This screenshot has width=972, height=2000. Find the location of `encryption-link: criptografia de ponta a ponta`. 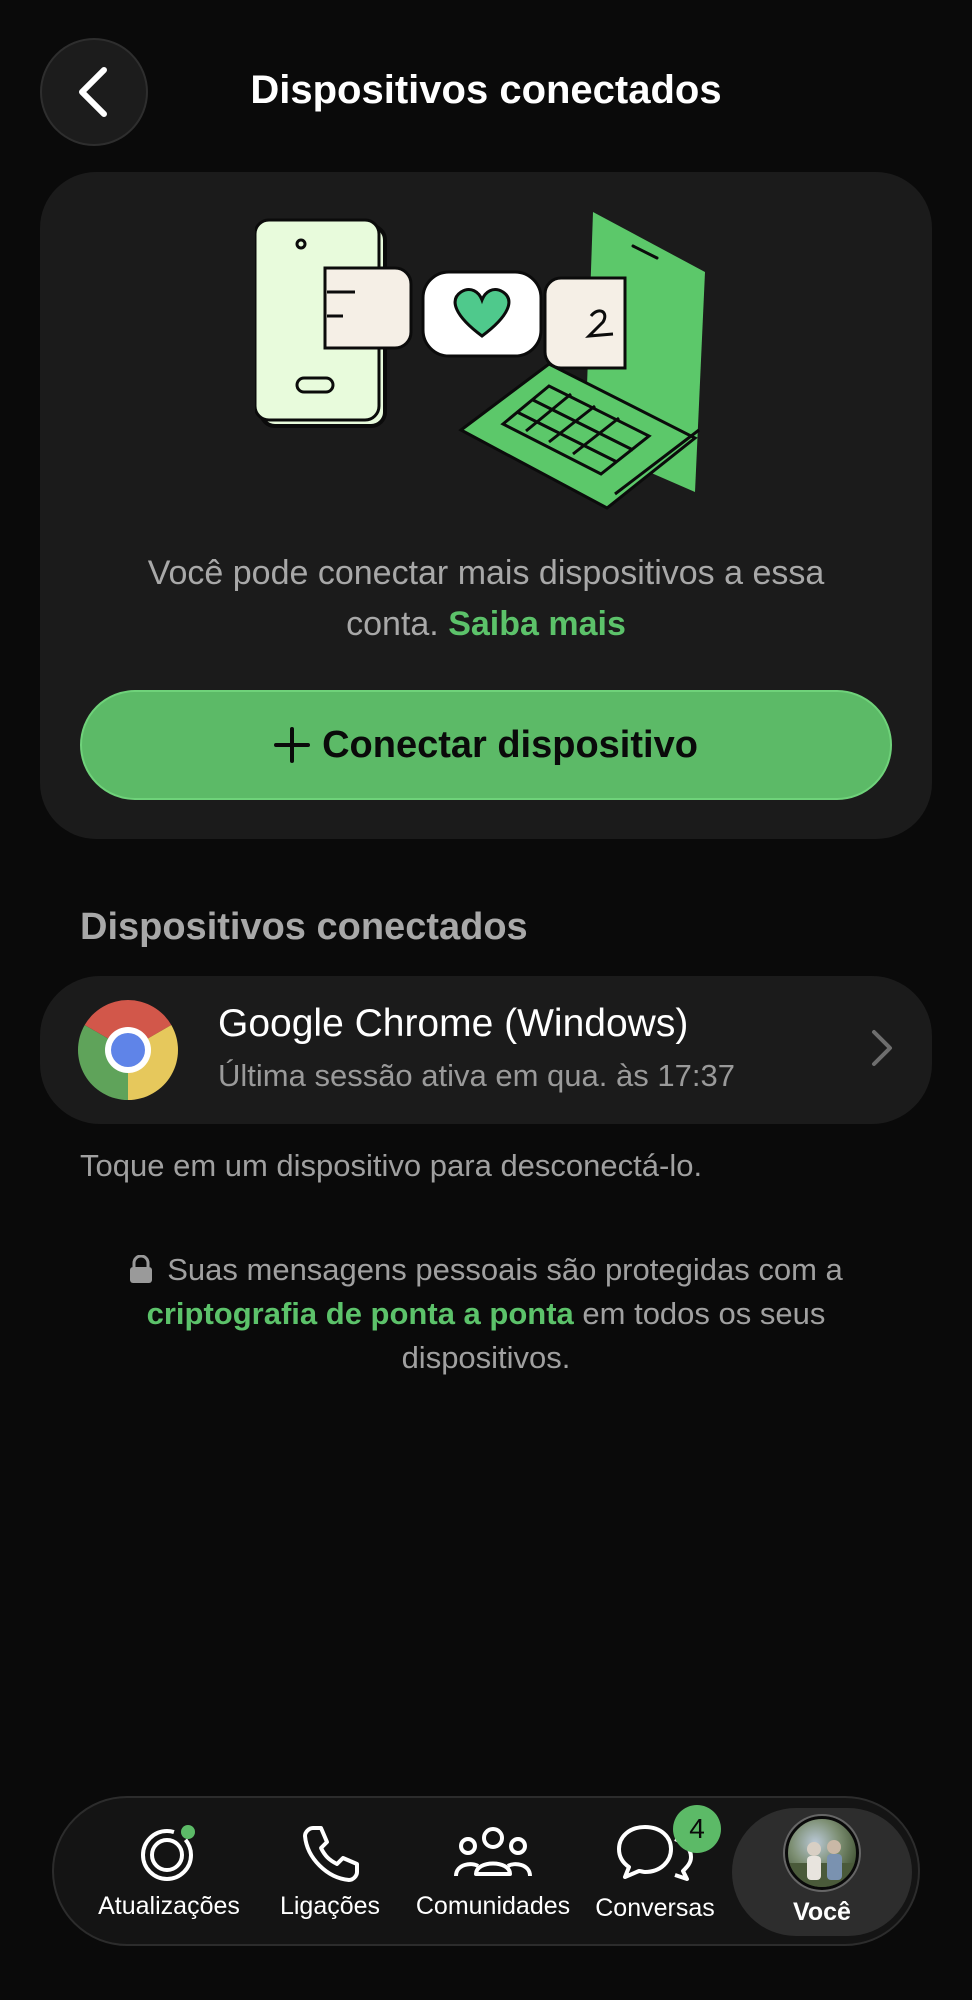

encryption-link: criptografia de ponta a ponta is located at coordinates (360, 1313).